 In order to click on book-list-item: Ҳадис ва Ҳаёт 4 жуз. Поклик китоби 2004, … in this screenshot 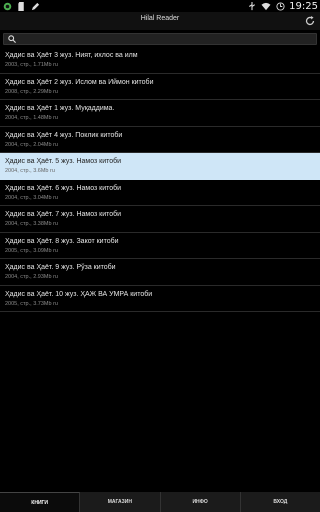, I will do `click(160, 140)`.